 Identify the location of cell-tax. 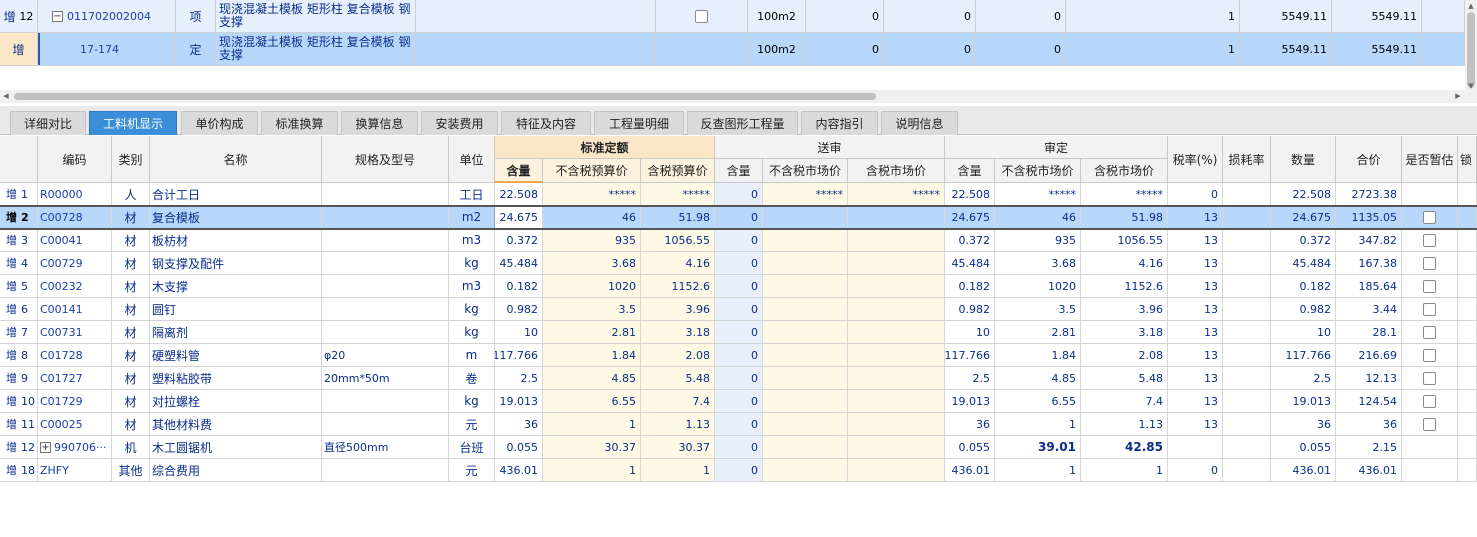
(1195, 447).